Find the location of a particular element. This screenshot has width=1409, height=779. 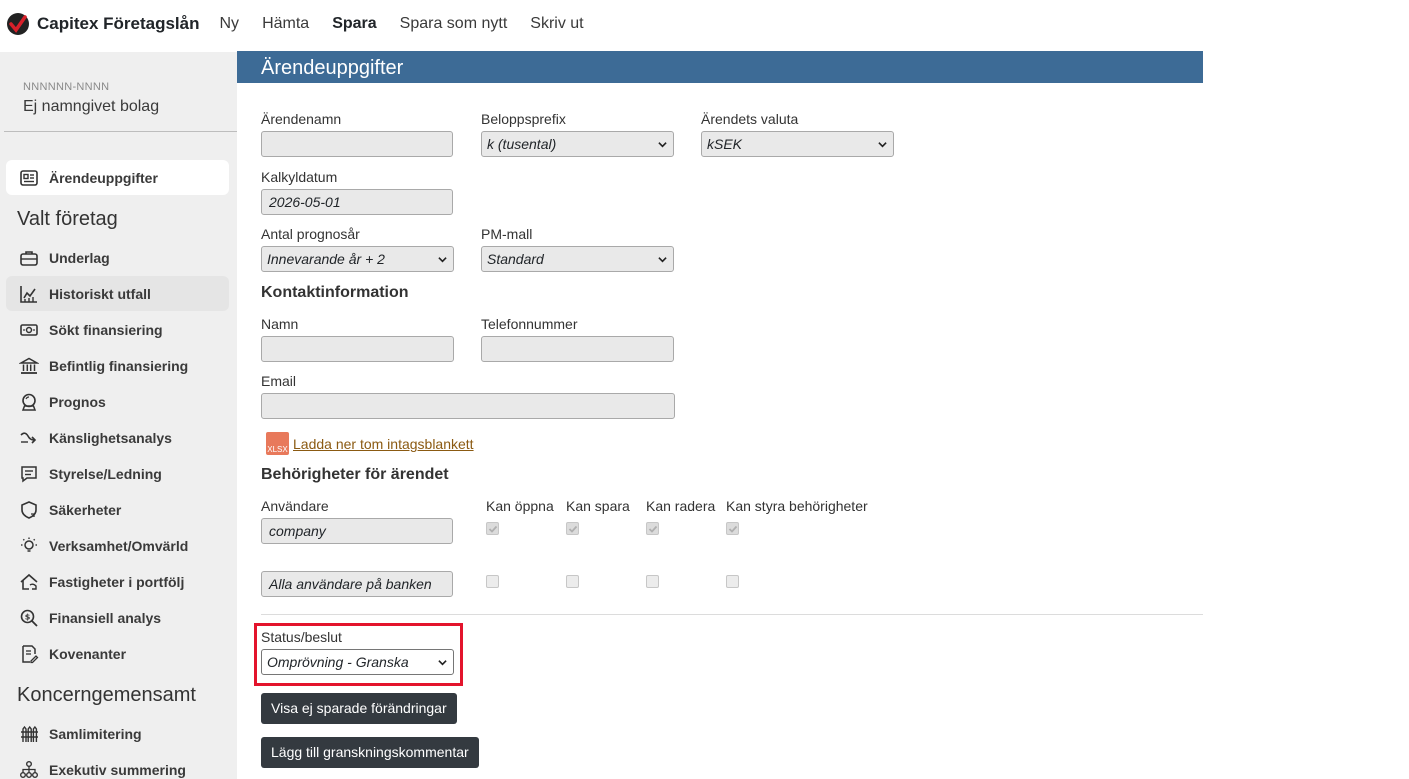

brand: Capitex Företagslån is located at coordinates (103, 24).